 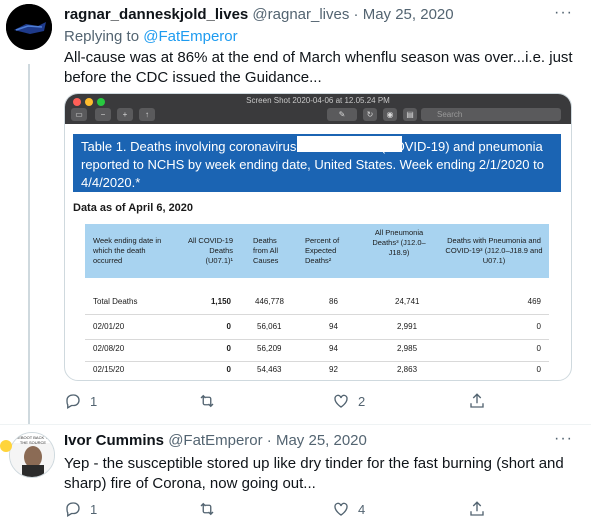 I want to click on share-icon: ↑, so click(x=147, y=114).